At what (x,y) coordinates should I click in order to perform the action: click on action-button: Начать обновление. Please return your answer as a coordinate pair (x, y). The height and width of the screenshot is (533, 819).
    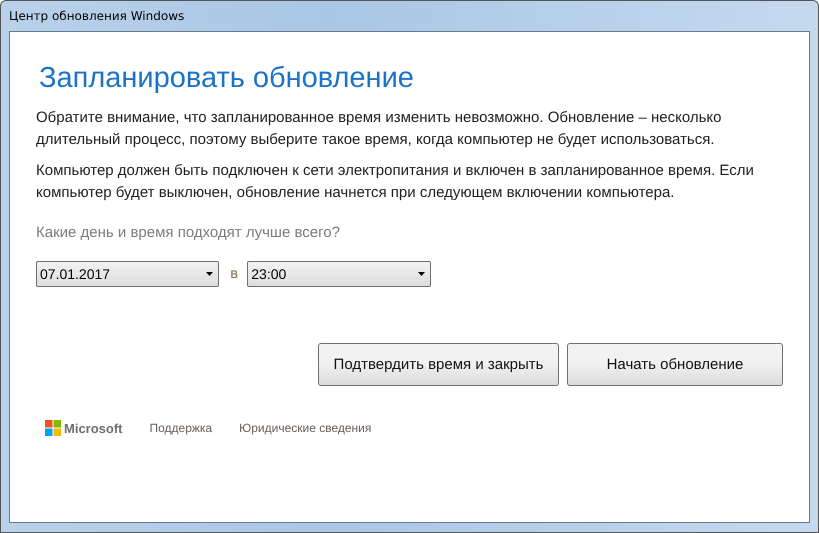
    Looking at the image, I should click on (675, 364).